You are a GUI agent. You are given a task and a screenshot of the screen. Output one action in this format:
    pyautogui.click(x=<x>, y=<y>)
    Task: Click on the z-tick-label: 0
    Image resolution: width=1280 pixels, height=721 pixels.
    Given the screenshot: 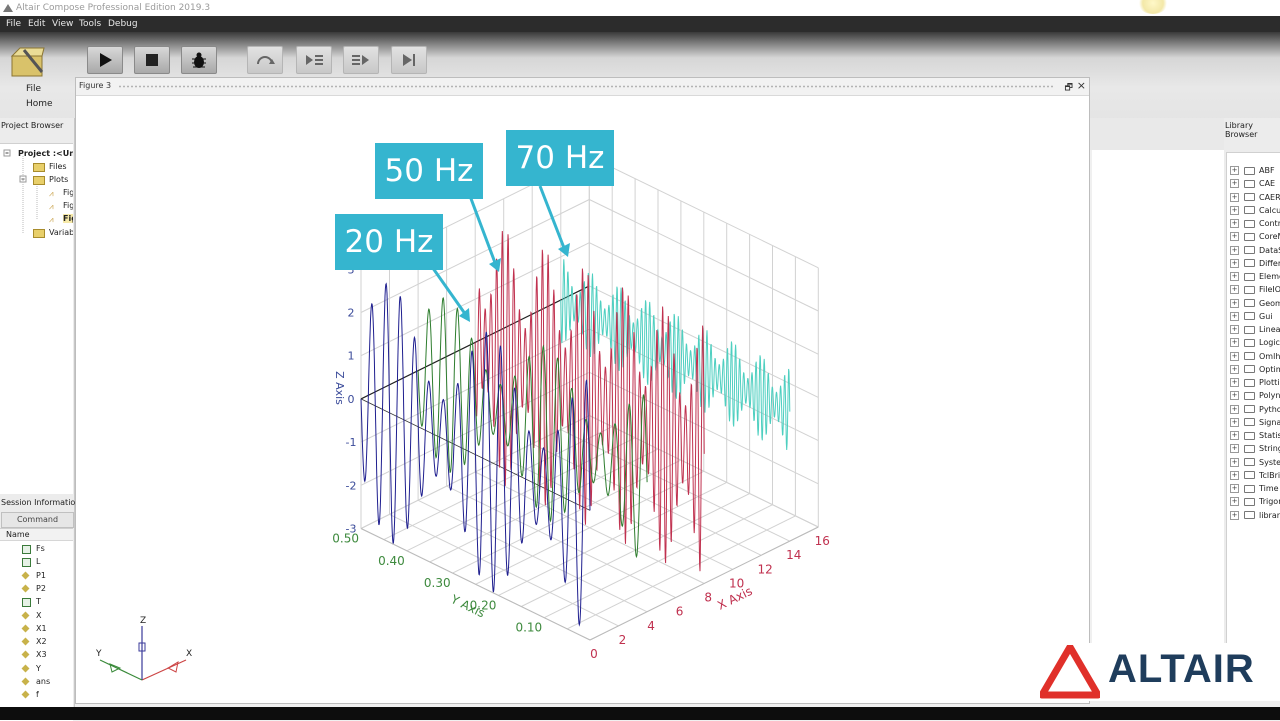 What is the action you would take?
    pyautogui.click(x=351, y=399)
    